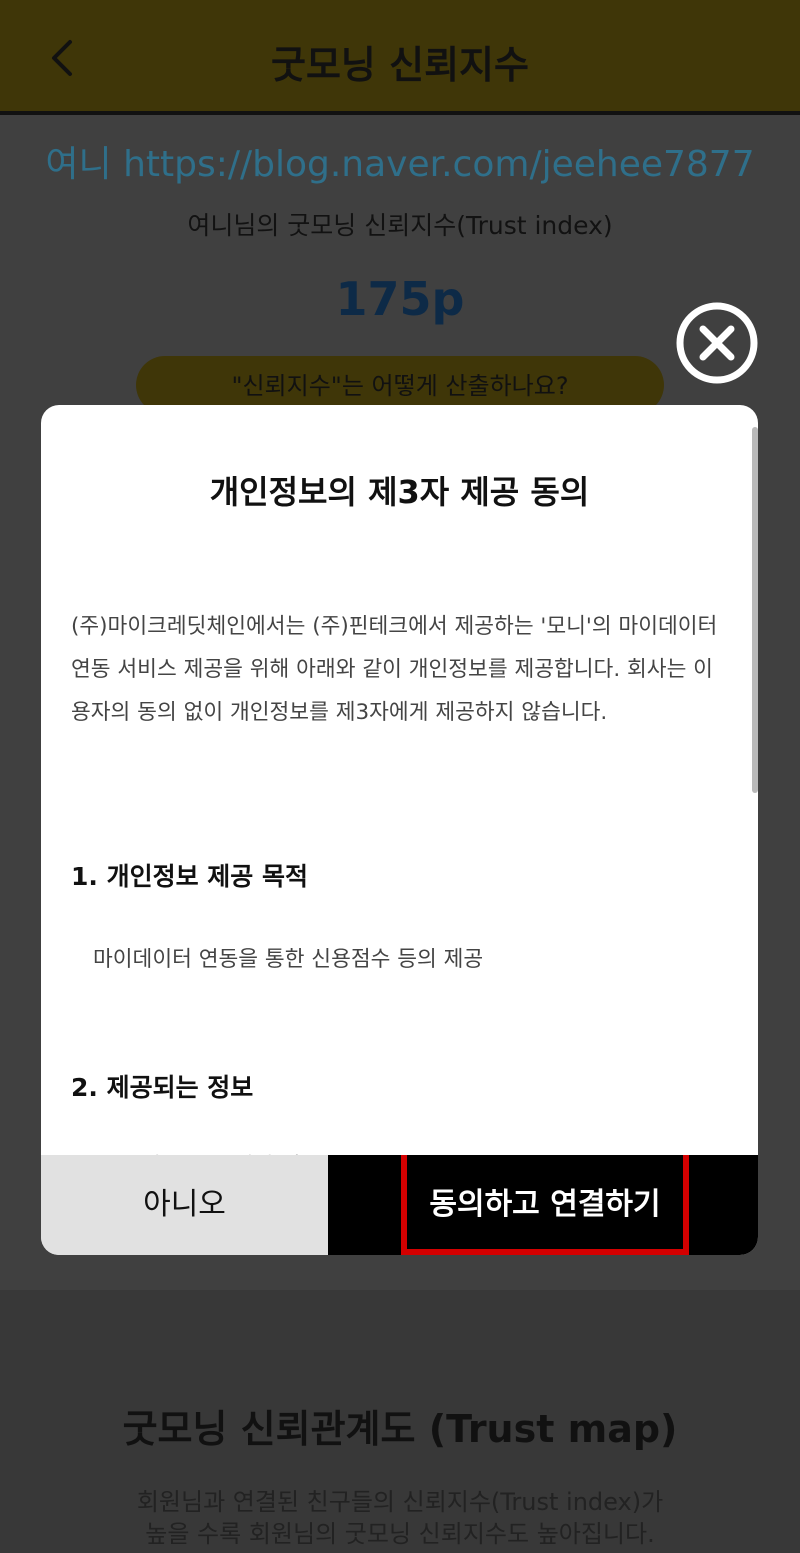 The height and width of the screenshot is (1553, 800). What do you see at coordinates (400, 65) in the screenshot?
I see `page-title: 굿모닝 신뢰지수` at bounding box center [400, 65].